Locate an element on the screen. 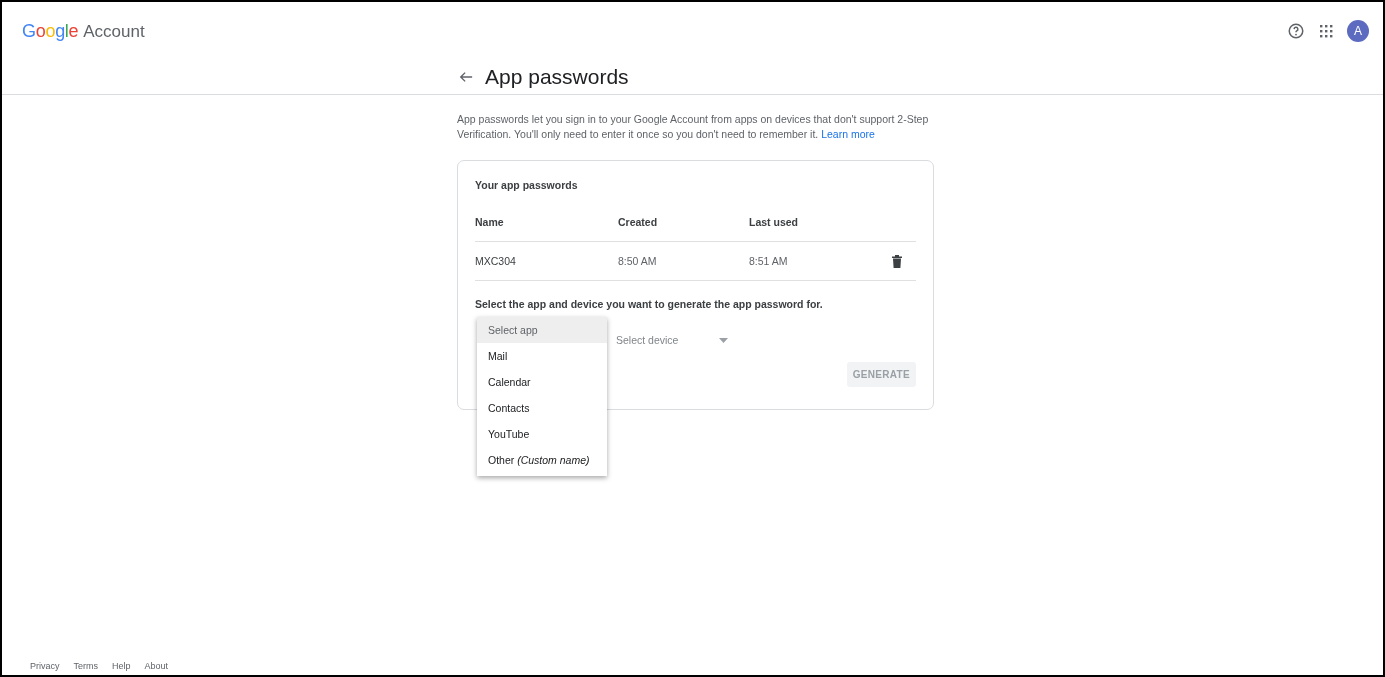  device-select: Select device is located at coordinates (674, 340).